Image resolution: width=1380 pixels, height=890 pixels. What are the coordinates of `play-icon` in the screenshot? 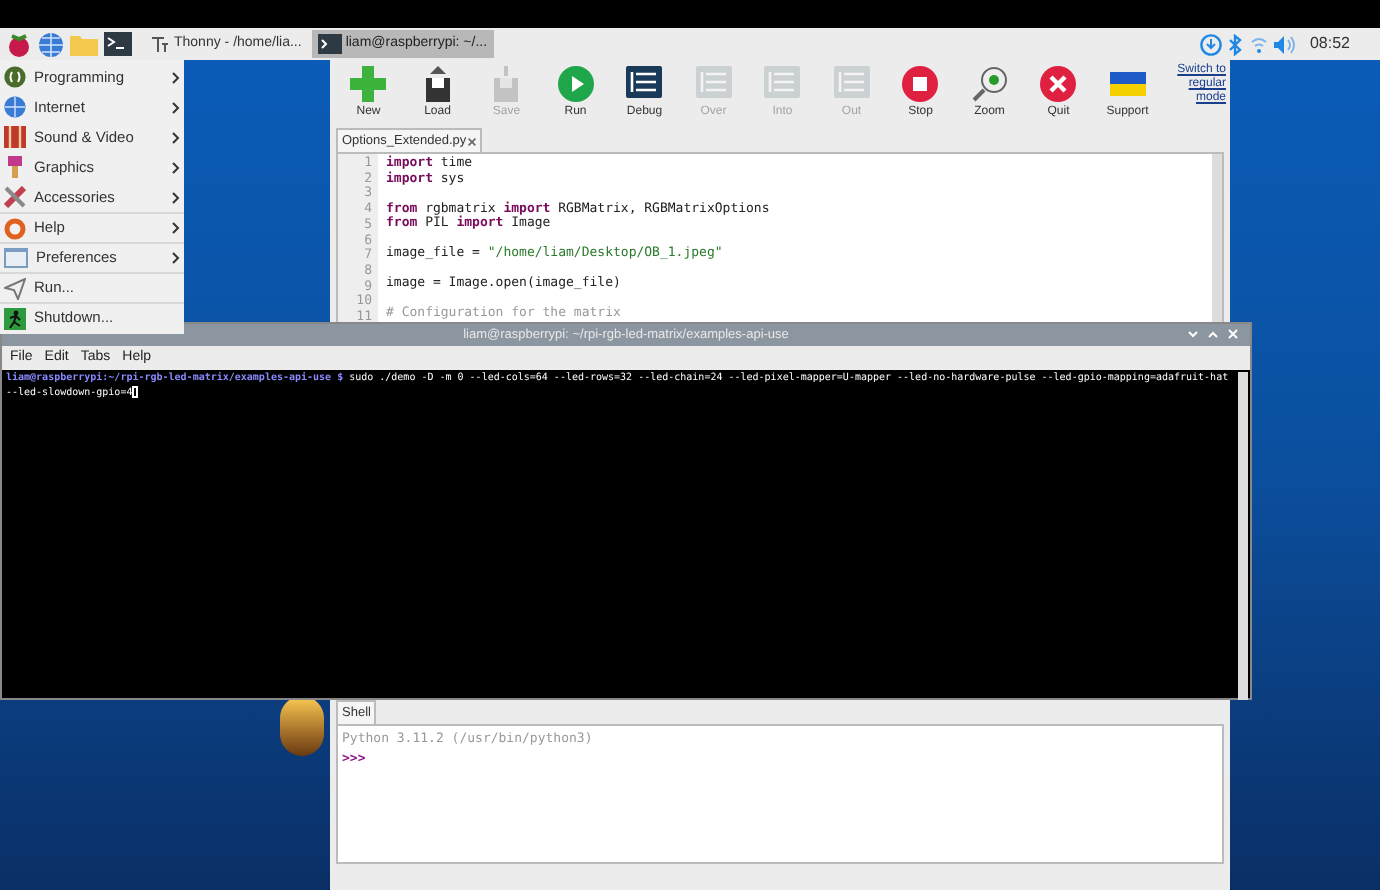 It's located at (575, 84).